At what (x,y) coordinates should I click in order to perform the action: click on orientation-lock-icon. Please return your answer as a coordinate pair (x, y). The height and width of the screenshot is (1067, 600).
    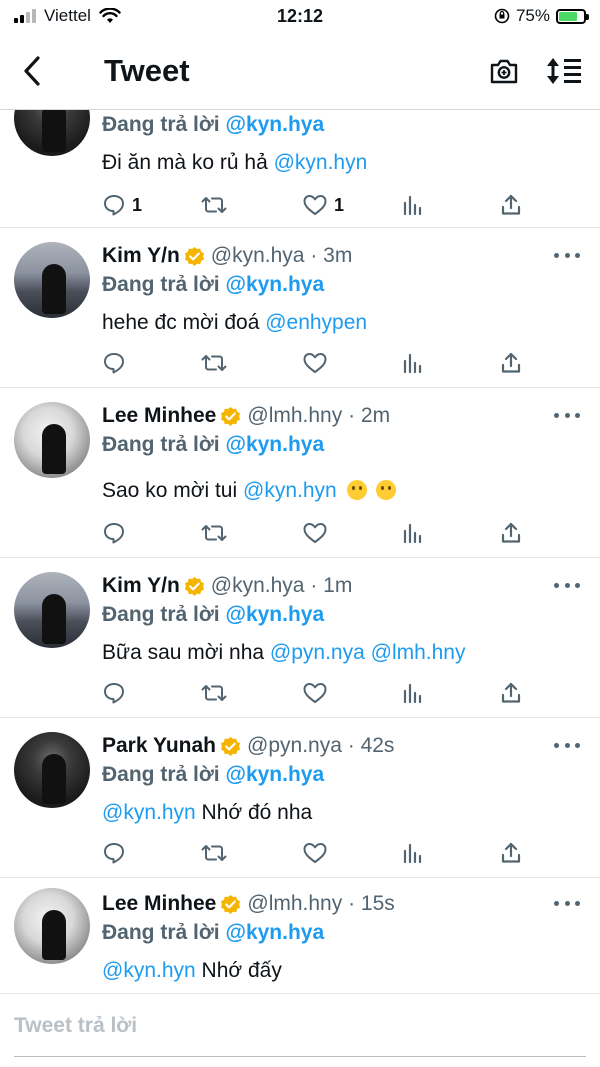
    Looking at the image, I should click on (502, 16).